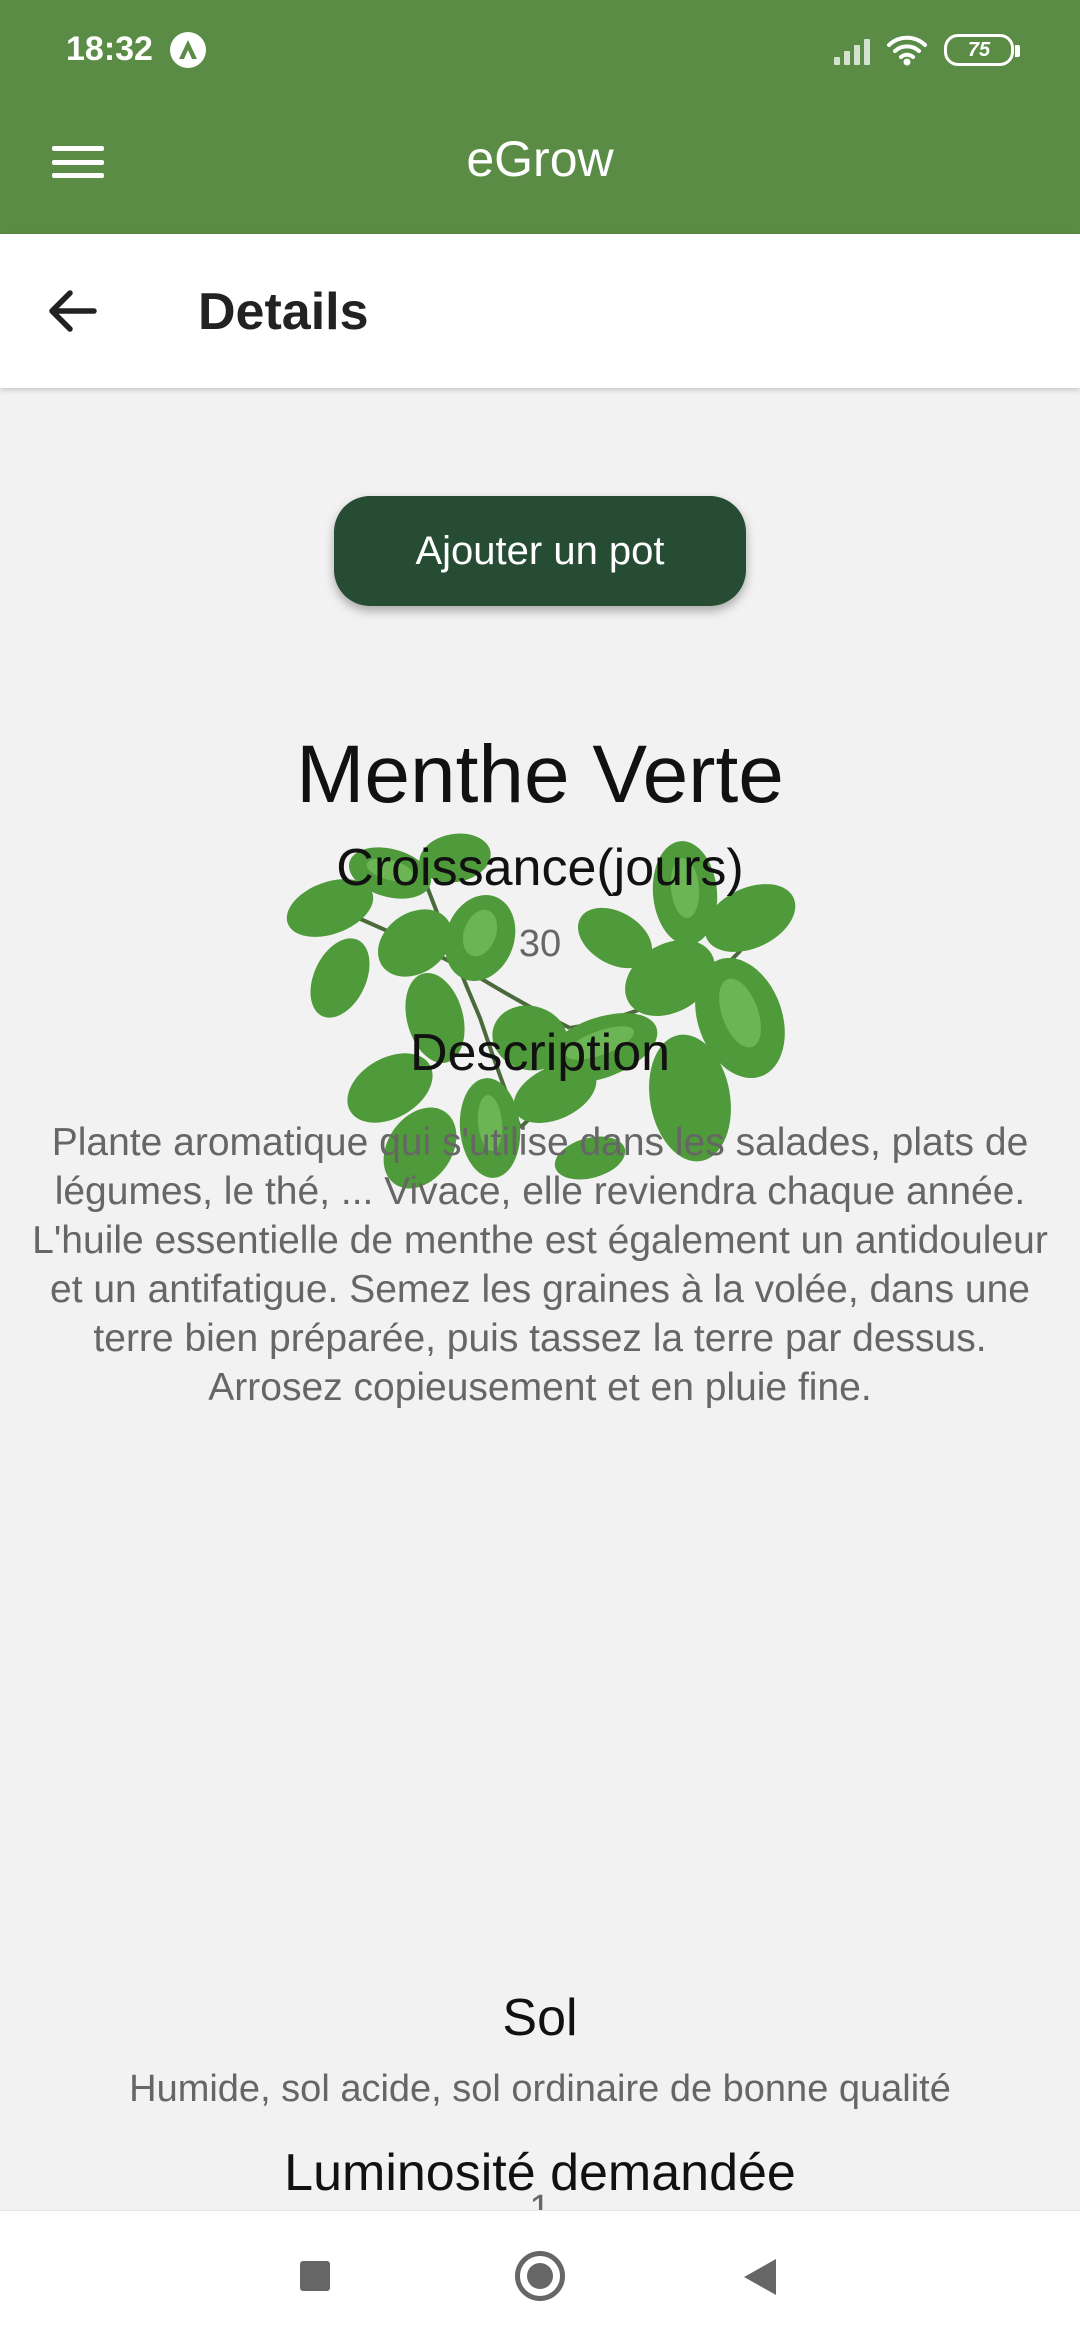  Describe the element at coordinates (283, 312) in the screenshot. I see `page-title: Details` at that location.